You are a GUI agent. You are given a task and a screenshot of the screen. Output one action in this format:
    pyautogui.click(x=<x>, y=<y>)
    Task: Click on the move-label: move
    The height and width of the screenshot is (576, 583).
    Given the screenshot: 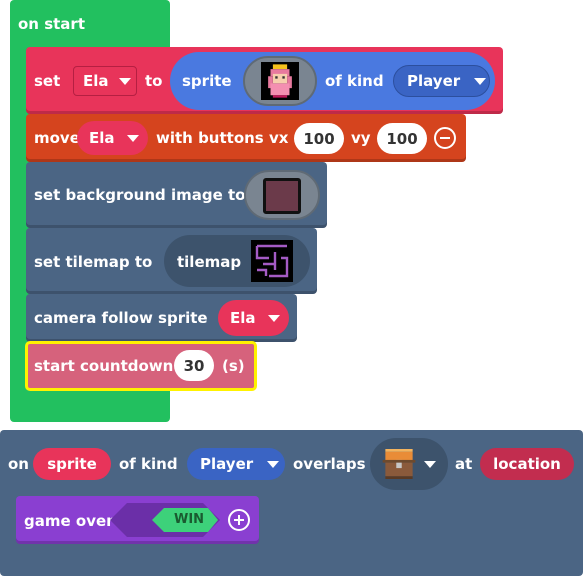 What is the action you would take?
    pyautogui.click(x=57, y=138)
    